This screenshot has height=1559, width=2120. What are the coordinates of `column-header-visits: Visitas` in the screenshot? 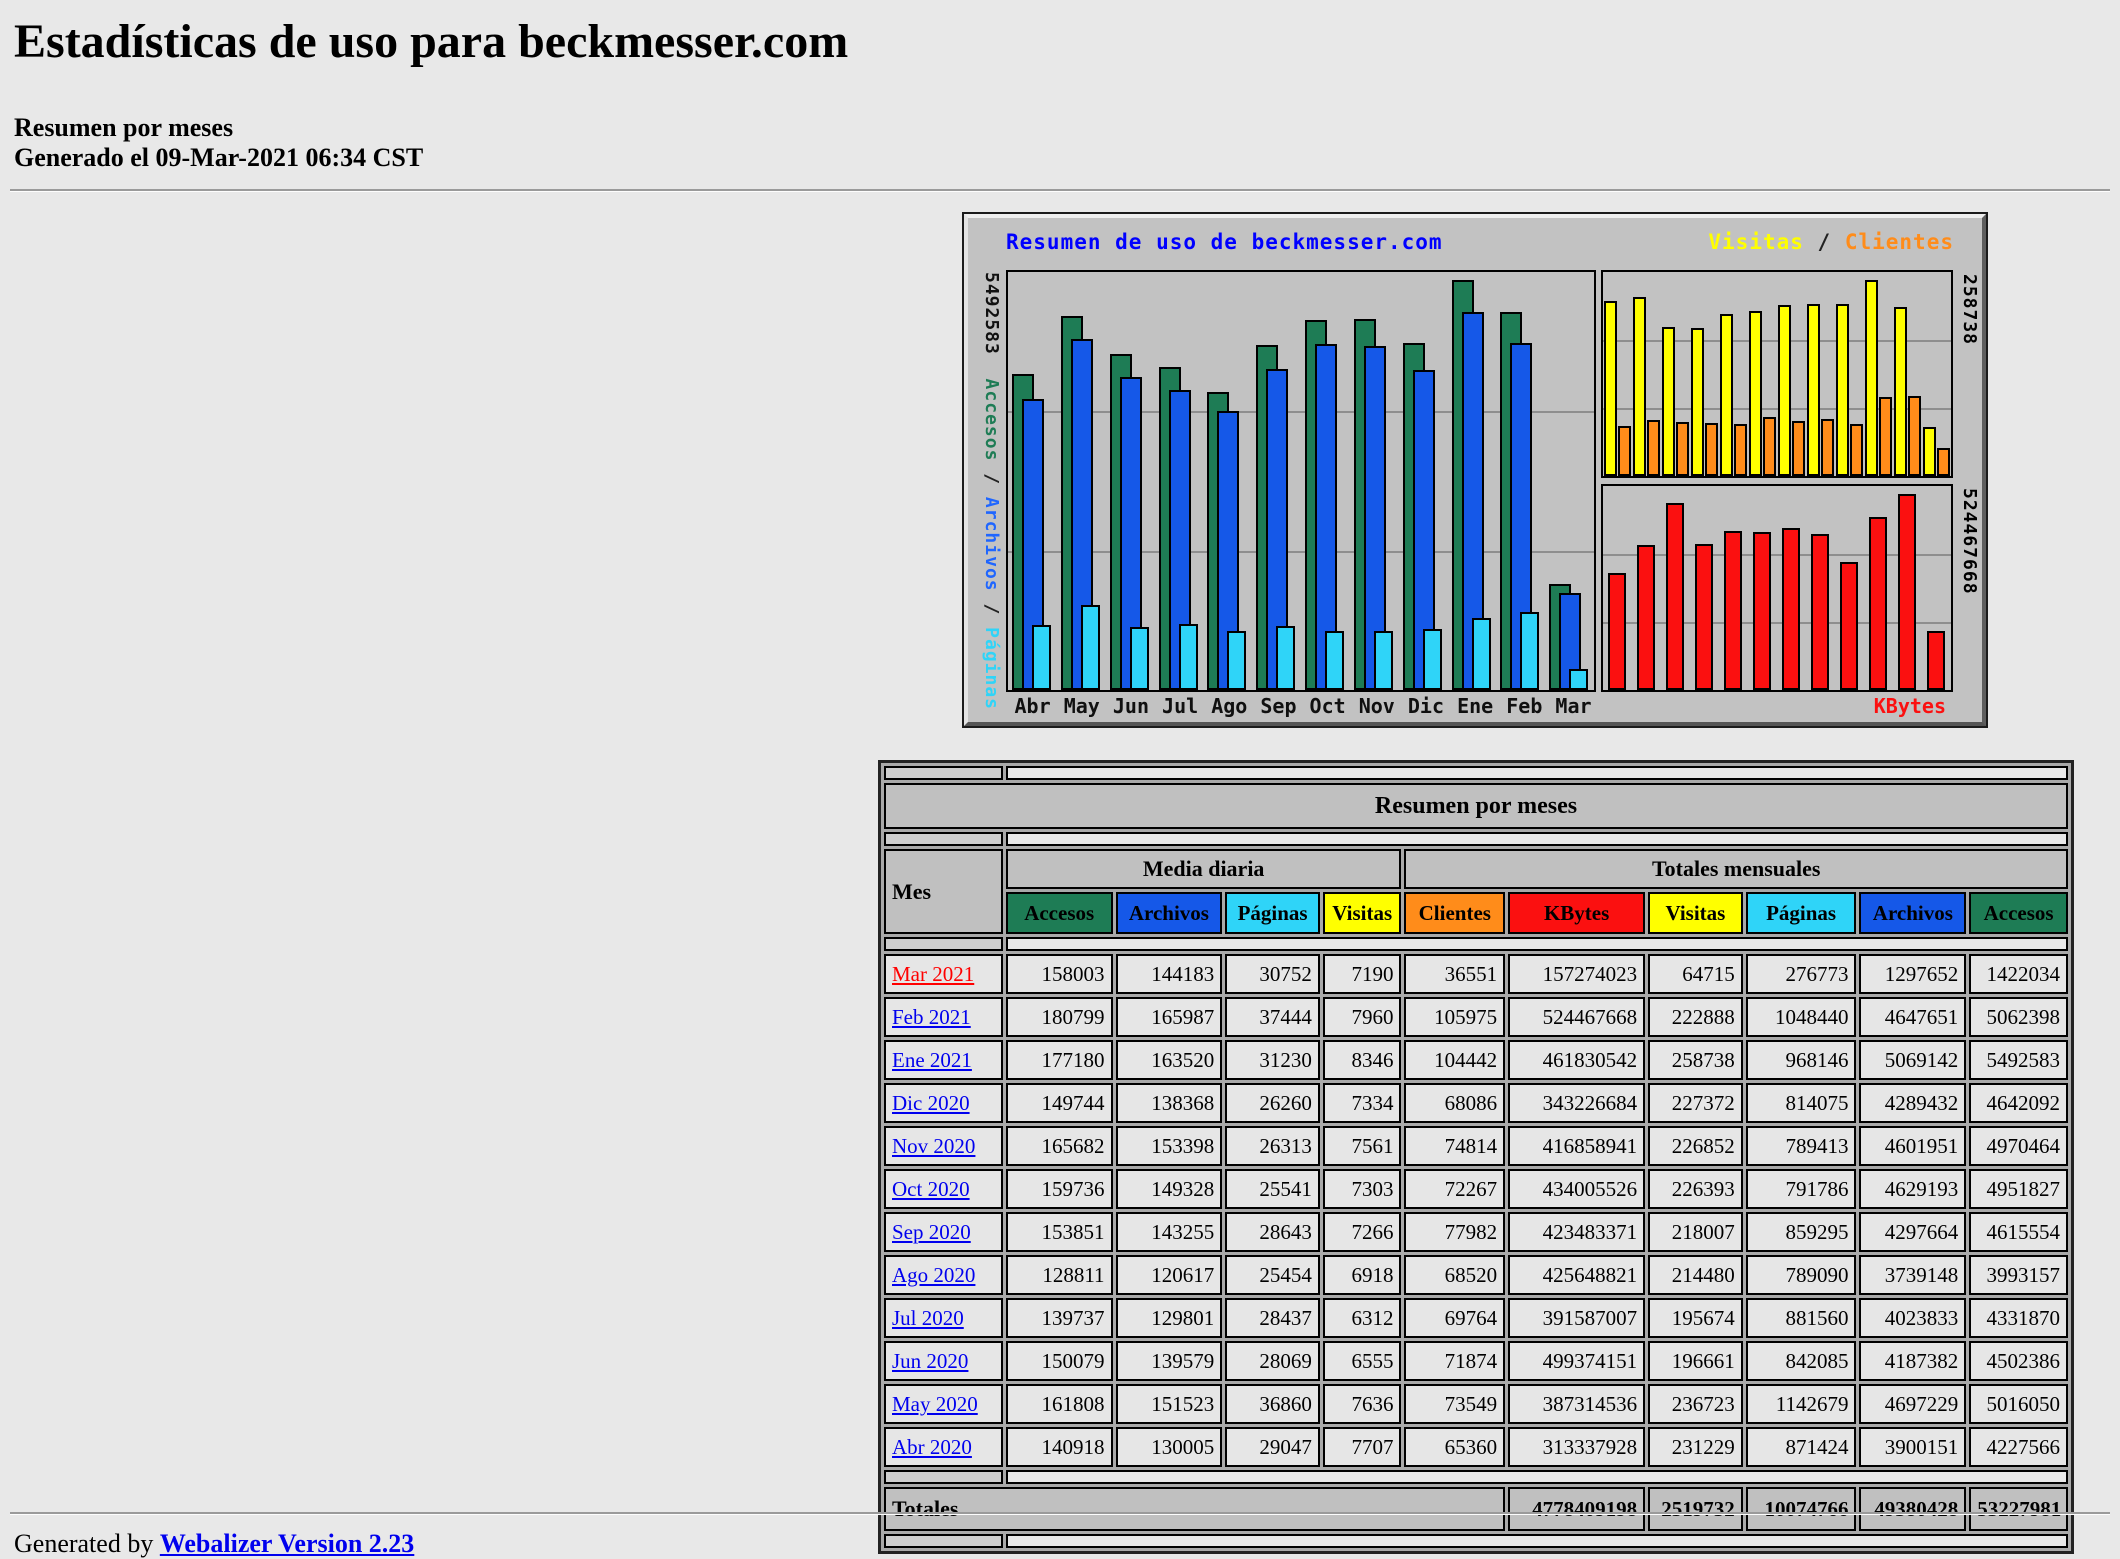 It's located at (1695, 913).